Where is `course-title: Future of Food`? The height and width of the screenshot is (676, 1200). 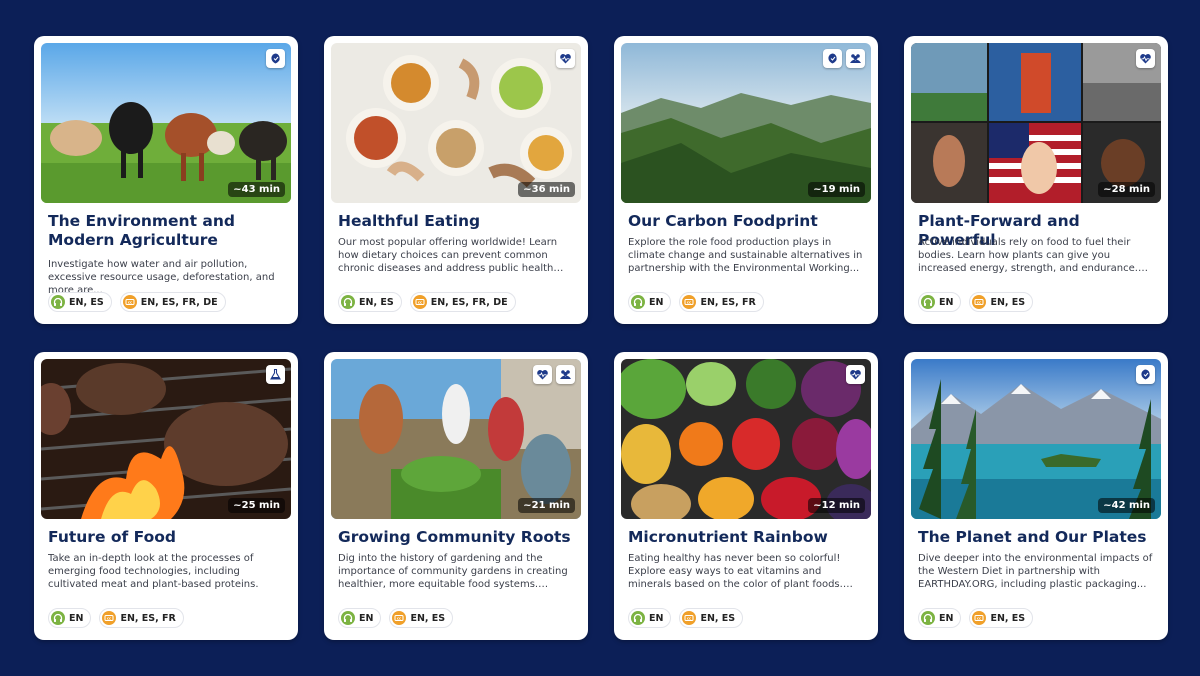 course-title: Future of Food is located at coordinates (167, 537).